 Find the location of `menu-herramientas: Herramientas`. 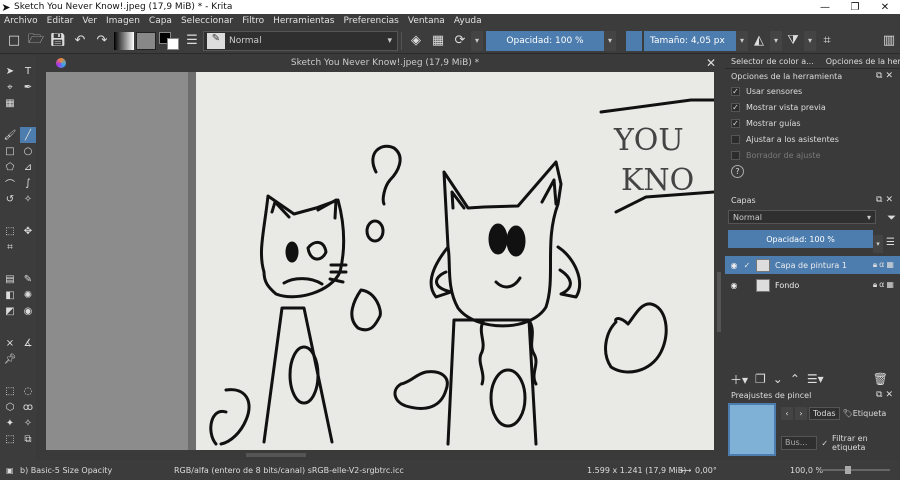

menu-herramientas: Herramientas is located at coordinates (303, 21).